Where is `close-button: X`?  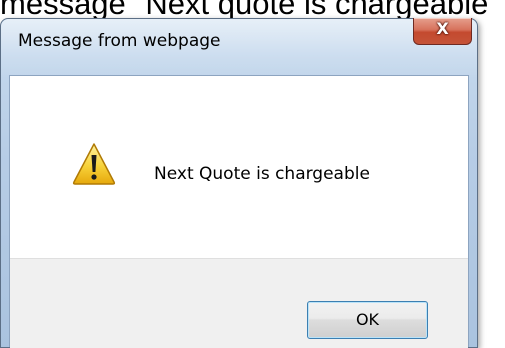 close-button: X is located at coordinates (442, 31).